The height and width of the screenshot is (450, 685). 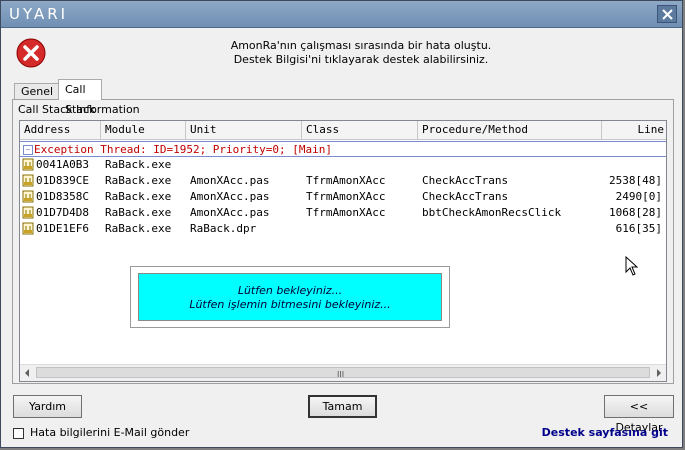 What do you see at coordinates (18, 433) in the screenshot?
I see `email-checkbox` at bounding box center [18, 433].